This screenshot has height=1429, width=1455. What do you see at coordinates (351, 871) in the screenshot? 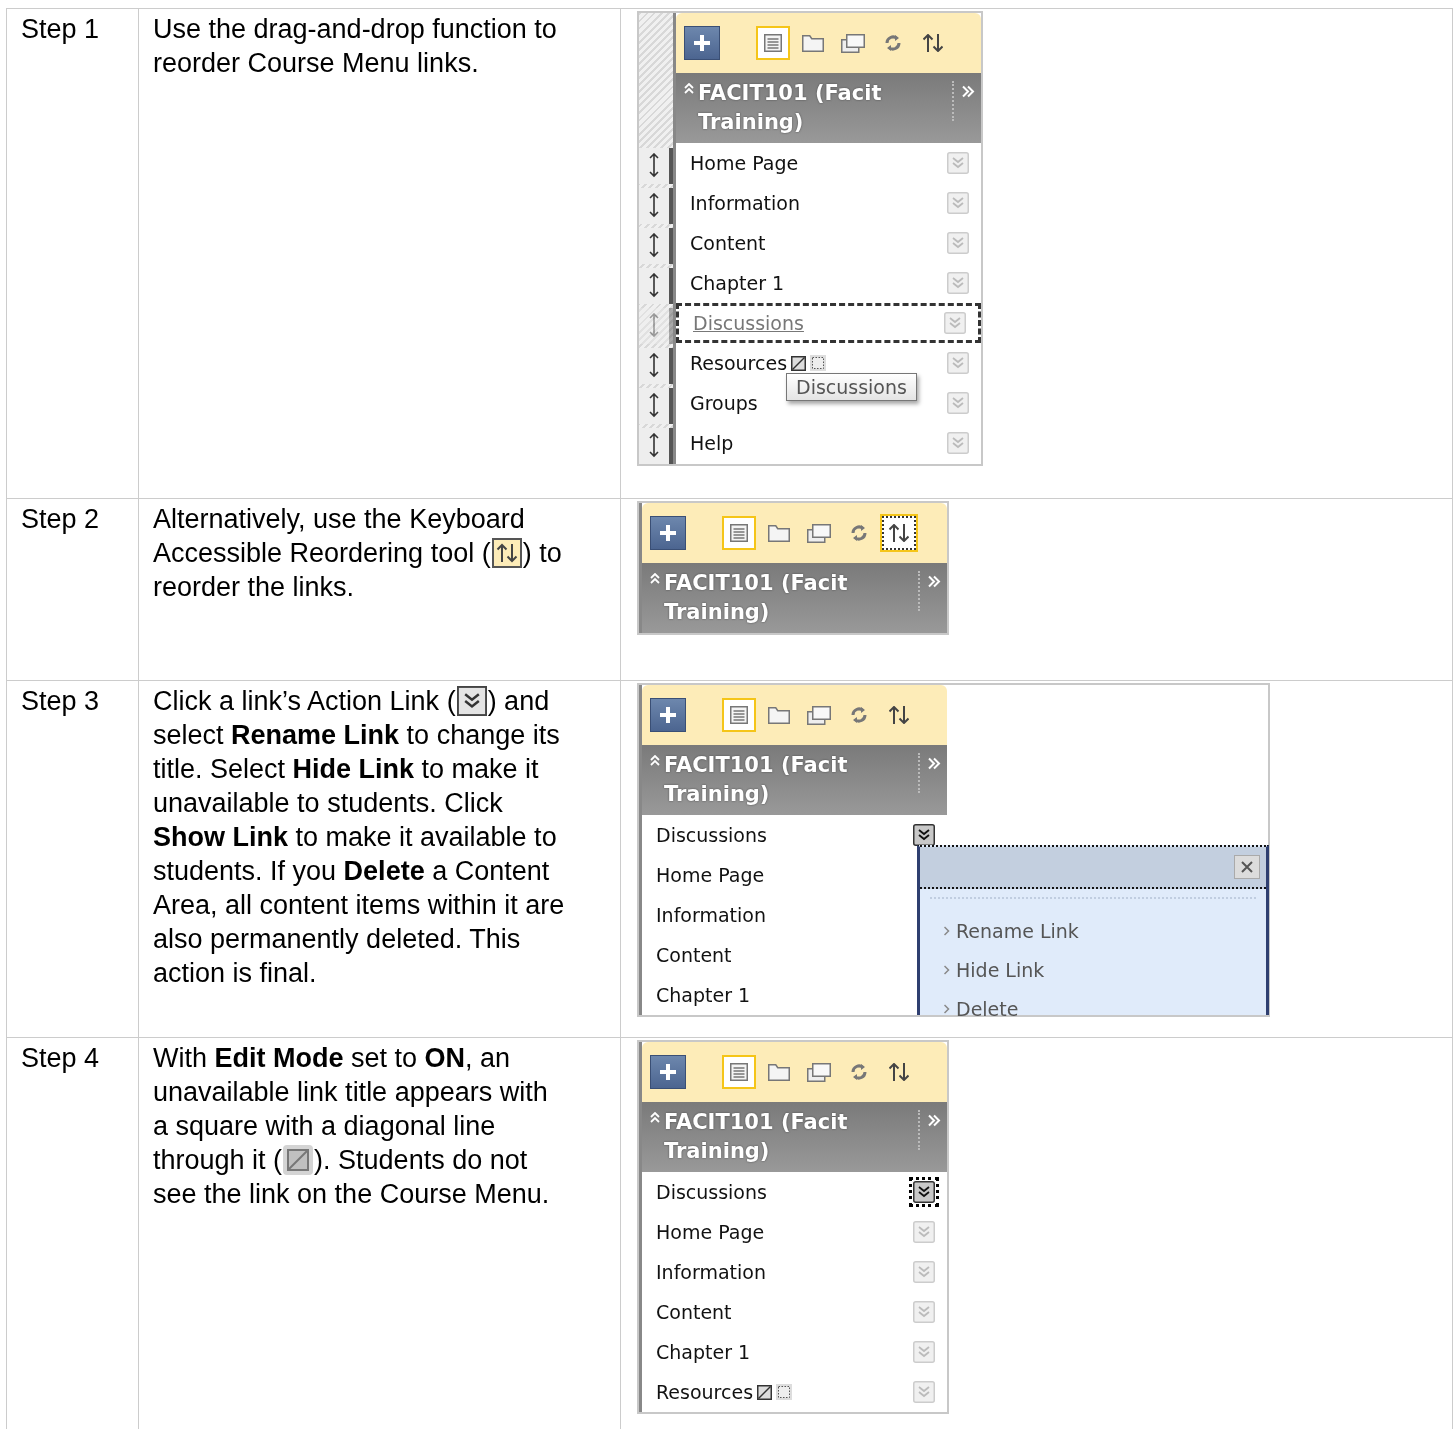
I see `step-text: students. If you Delete a Content` at bounding box center [351, 871].